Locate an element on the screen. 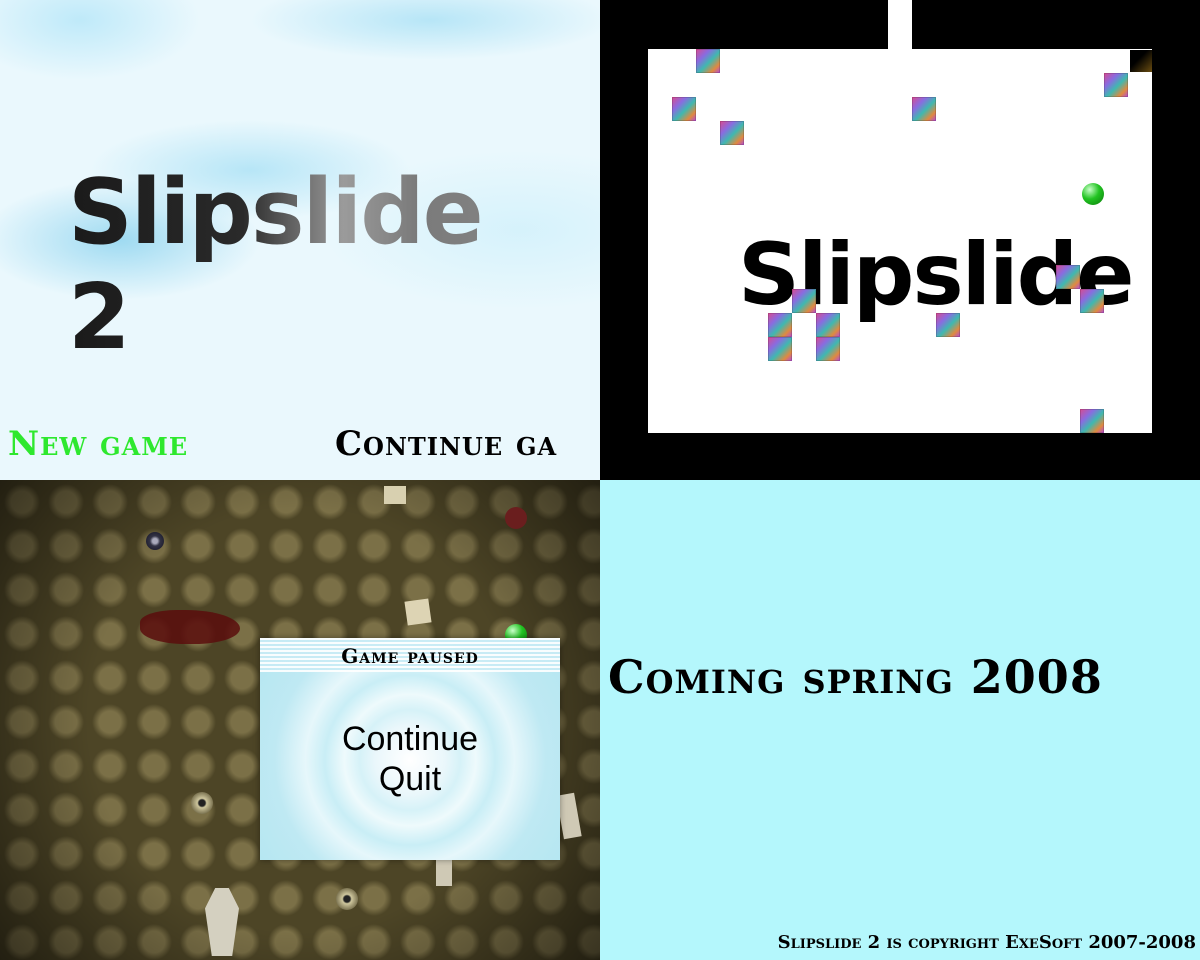  game-title: Slipslide 2 is located at coordinates (318, 265).